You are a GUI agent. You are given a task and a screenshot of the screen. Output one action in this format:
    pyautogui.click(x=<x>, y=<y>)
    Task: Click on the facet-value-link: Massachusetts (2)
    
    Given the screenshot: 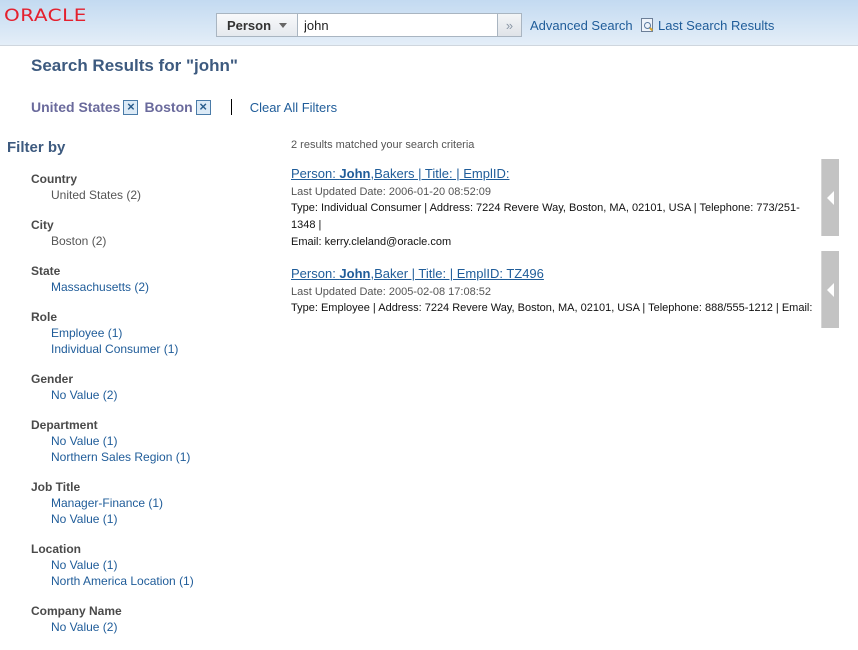 What is the action you would take?
    pyautogui.click(x=161, y=287)
    